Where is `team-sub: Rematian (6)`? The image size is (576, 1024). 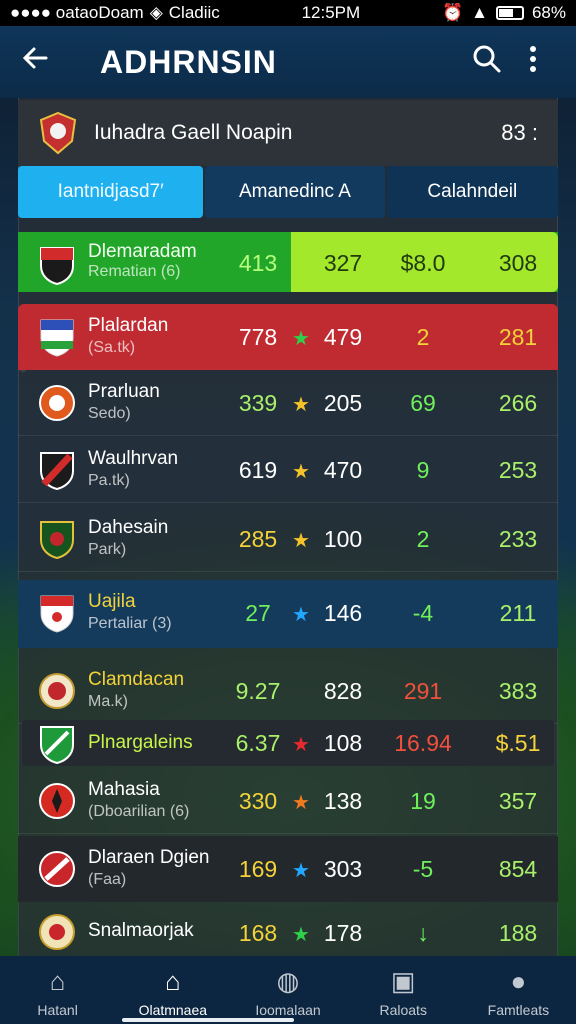
team-sub: Rematian (6) is located at coordinates (134, 271).